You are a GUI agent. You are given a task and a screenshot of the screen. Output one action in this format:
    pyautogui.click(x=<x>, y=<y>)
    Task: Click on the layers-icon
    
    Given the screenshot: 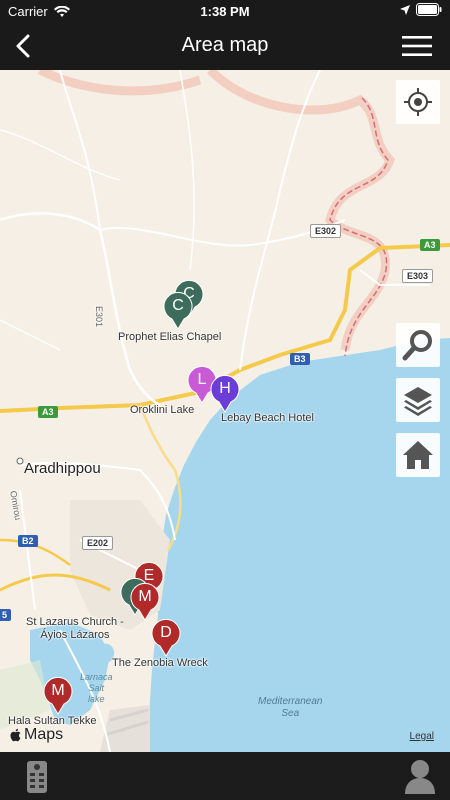 What is the action you would take?
    pyautogui.click(x=418, y=401)
    